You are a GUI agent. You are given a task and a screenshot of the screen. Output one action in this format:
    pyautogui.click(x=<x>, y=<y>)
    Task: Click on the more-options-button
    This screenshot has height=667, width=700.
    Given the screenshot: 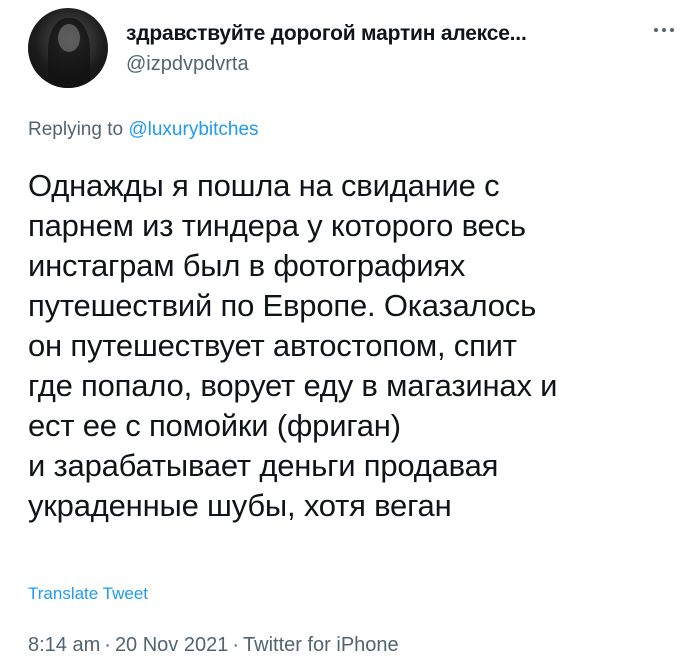 What is the action you would take?
    pyautogui.click(x=664, y=30)
    